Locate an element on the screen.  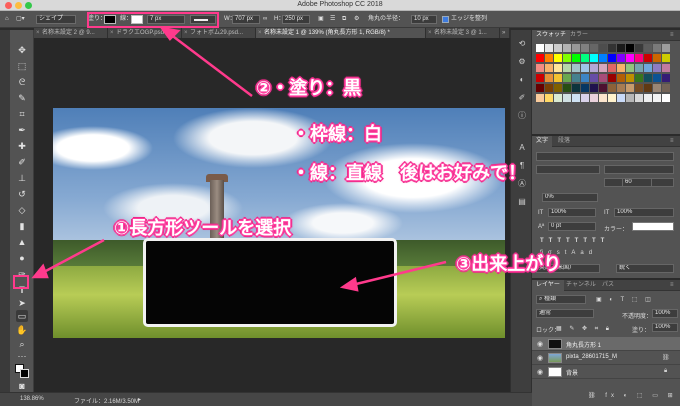
note-2-line-3: ・線：直線 後はお好みで！ is located at coordinates (409, 173).